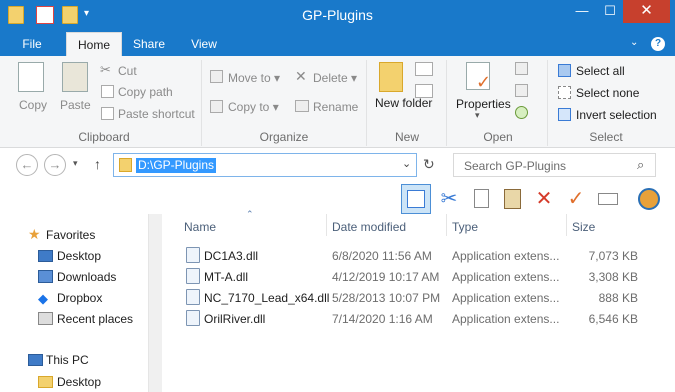 This screenshot has height=392, width=675. Describe the element at coordinates (79, 382) in the screenshot. I see `nav-pc-desktop: Desktop` at that location.